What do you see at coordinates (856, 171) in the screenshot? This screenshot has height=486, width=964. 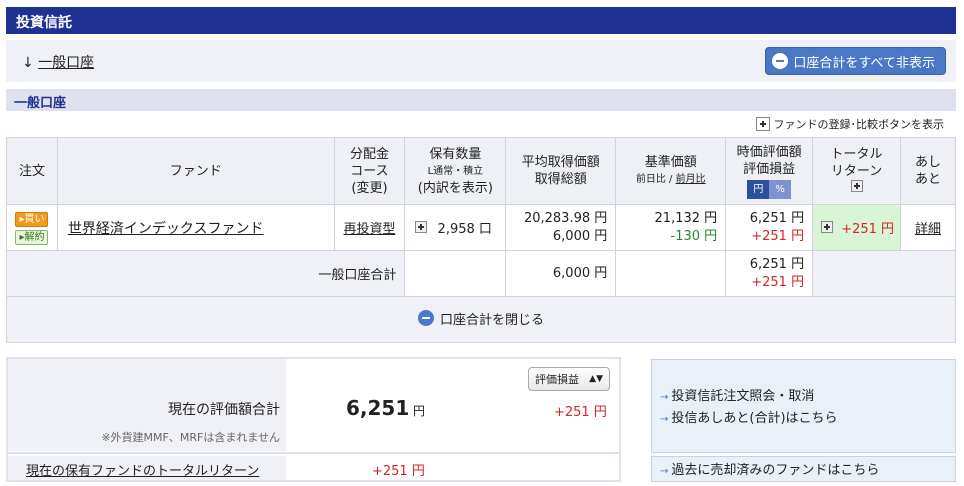 I see `col-total-return: トータル リターン` at bounding box center [856, 171].